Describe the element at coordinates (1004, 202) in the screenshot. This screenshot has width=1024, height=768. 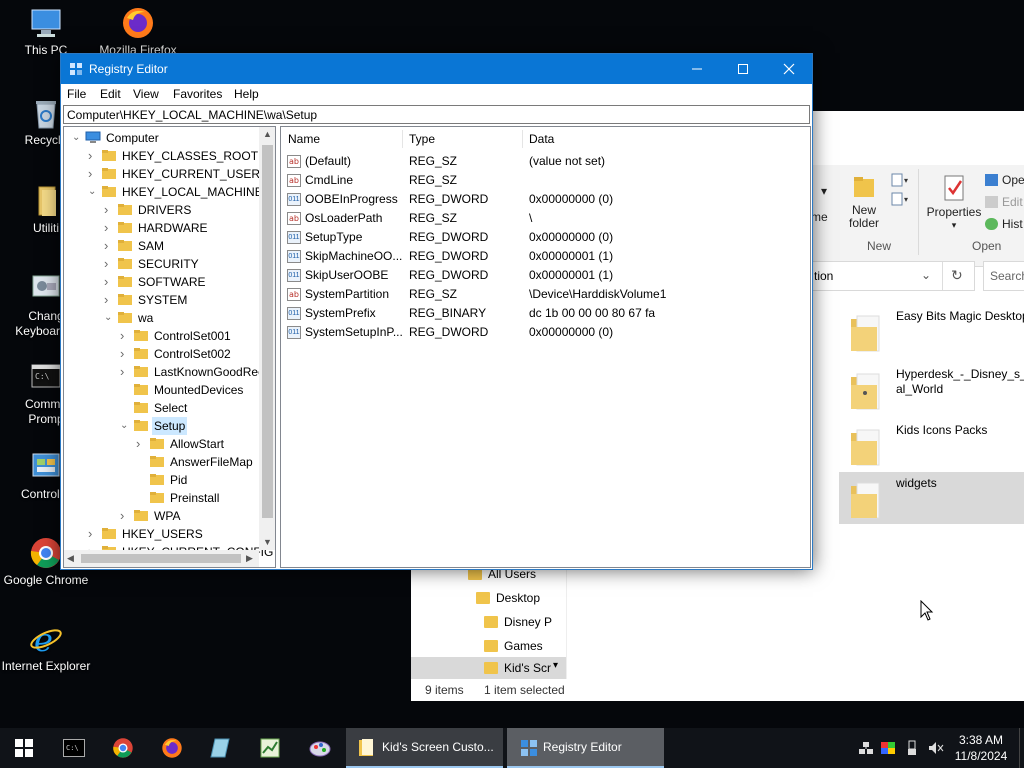
I see `edit-button: Edit` at that location.